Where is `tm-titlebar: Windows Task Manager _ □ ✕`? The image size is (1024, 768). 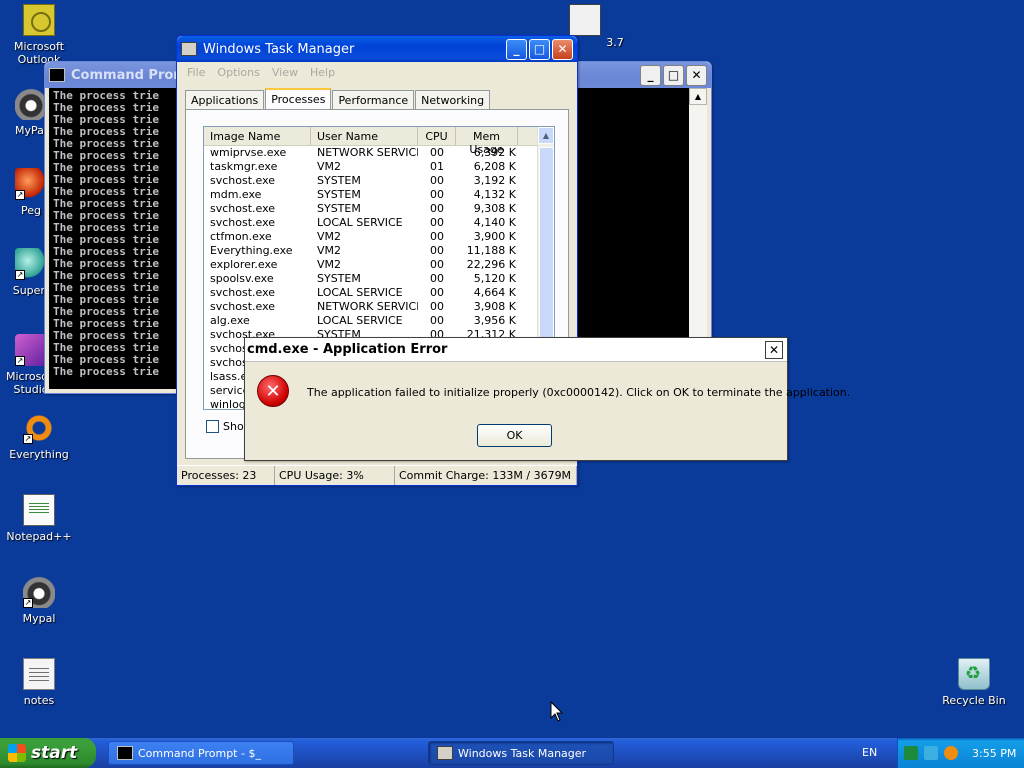 tm-titlebar: Windows Task Manager _ □ ✕ is located at coordinates (377, 49).